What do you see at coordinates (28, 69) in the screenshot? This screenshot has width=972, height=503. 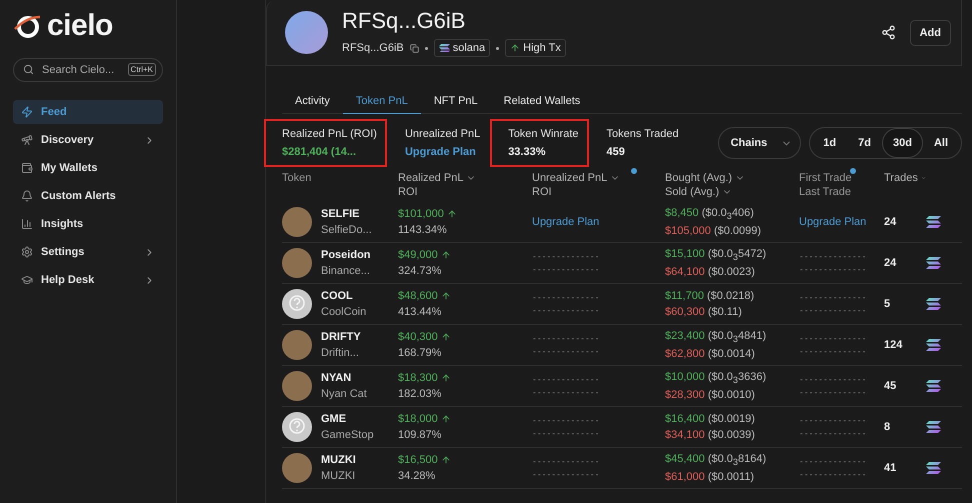 I see `search-icon` at bounding box center [28, 69].